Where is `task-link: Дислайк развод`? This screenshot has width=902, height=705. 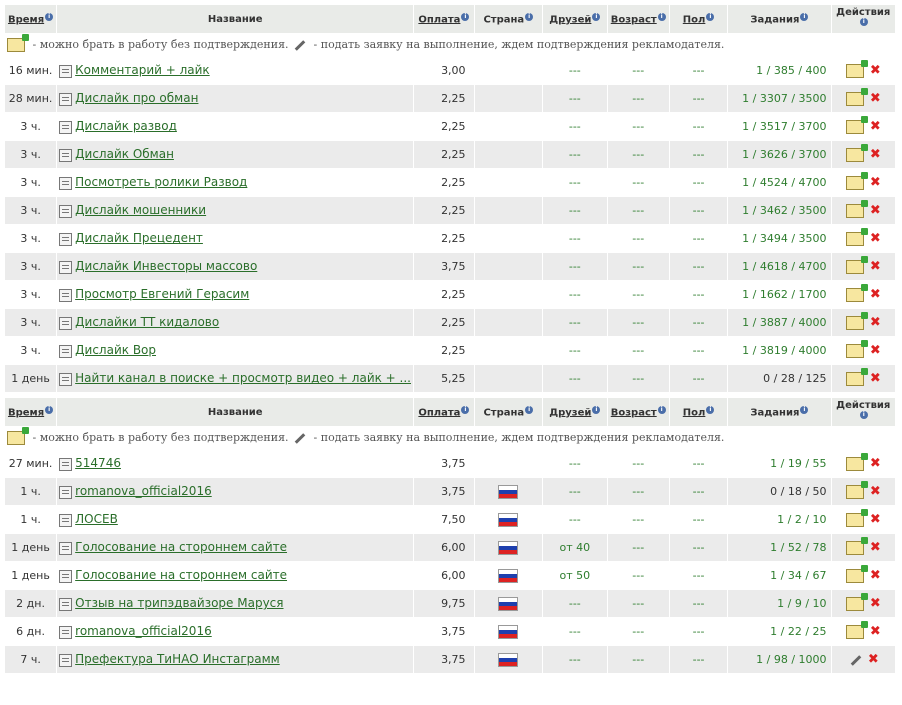
task-link: Дислайк развод is located at coordinates (126, 126).